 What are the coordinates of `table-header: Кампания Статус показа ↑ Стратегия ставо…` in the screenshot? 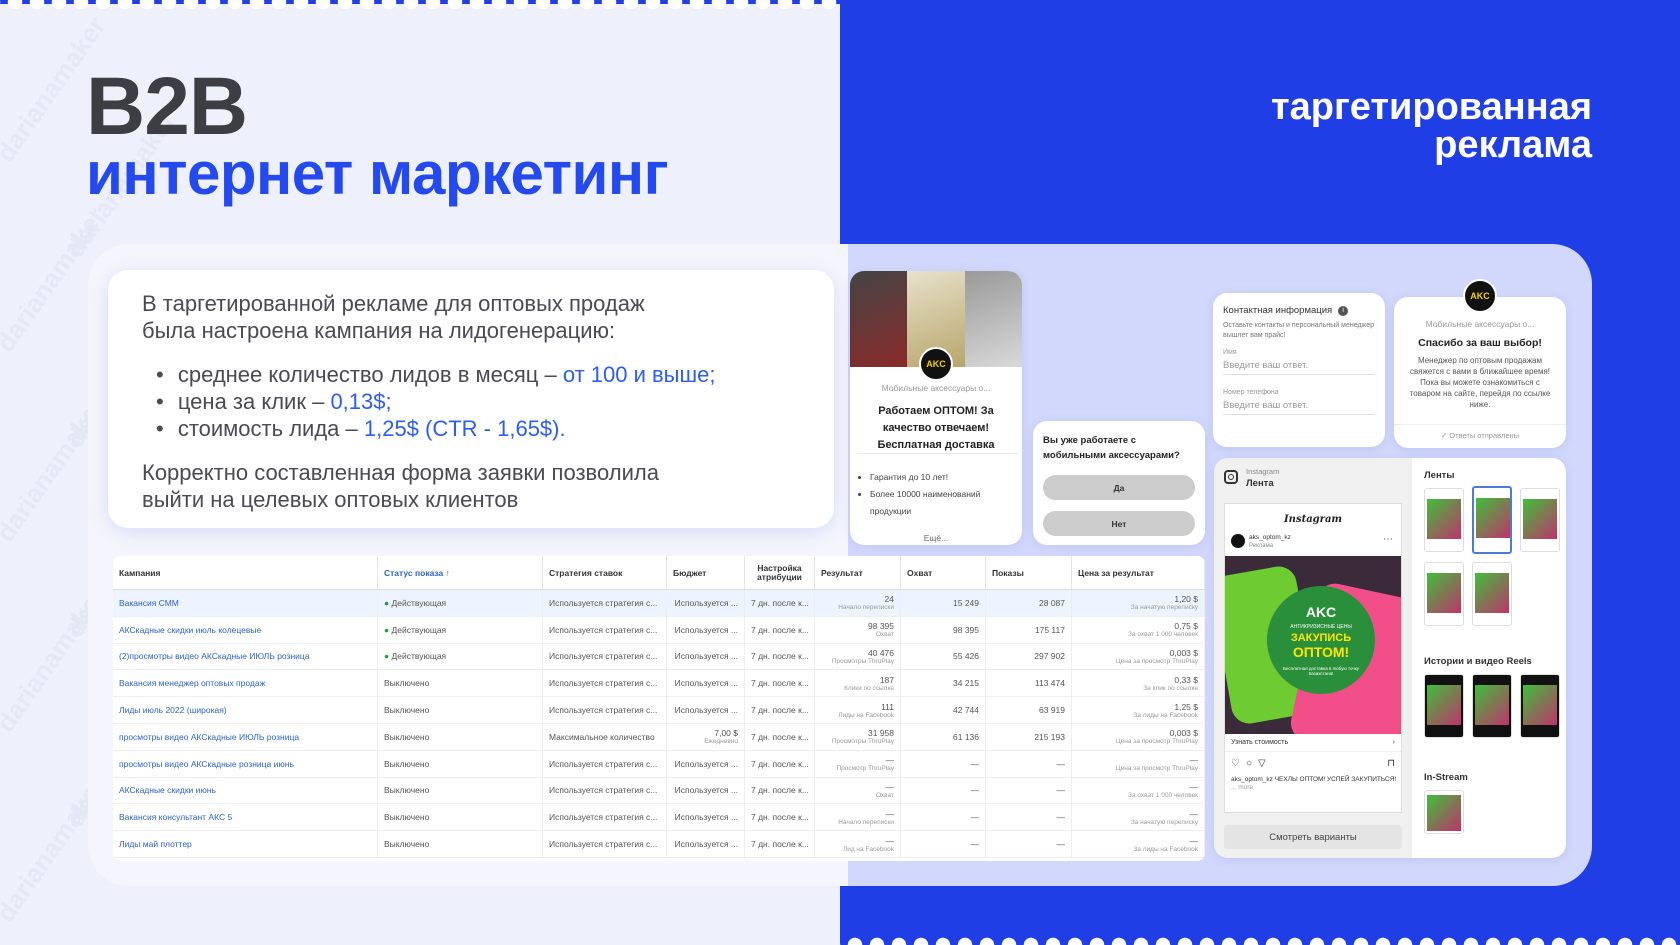 It's located at (659, 573).